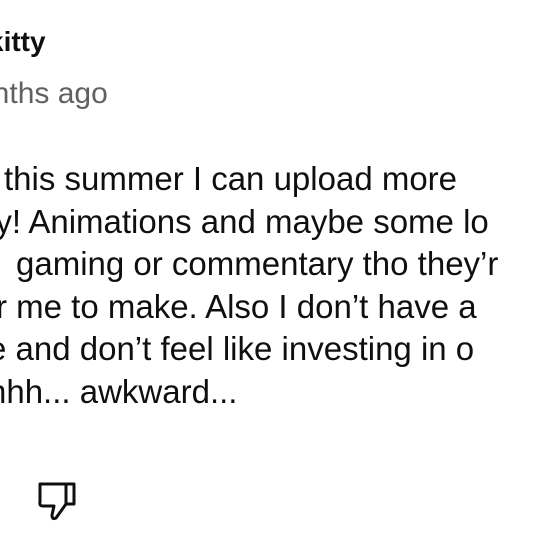  Describe the element at coordinates (244, 221) in the screenshot. I see `comment-body-line: ly! Animations and maybe some lo` at that location.